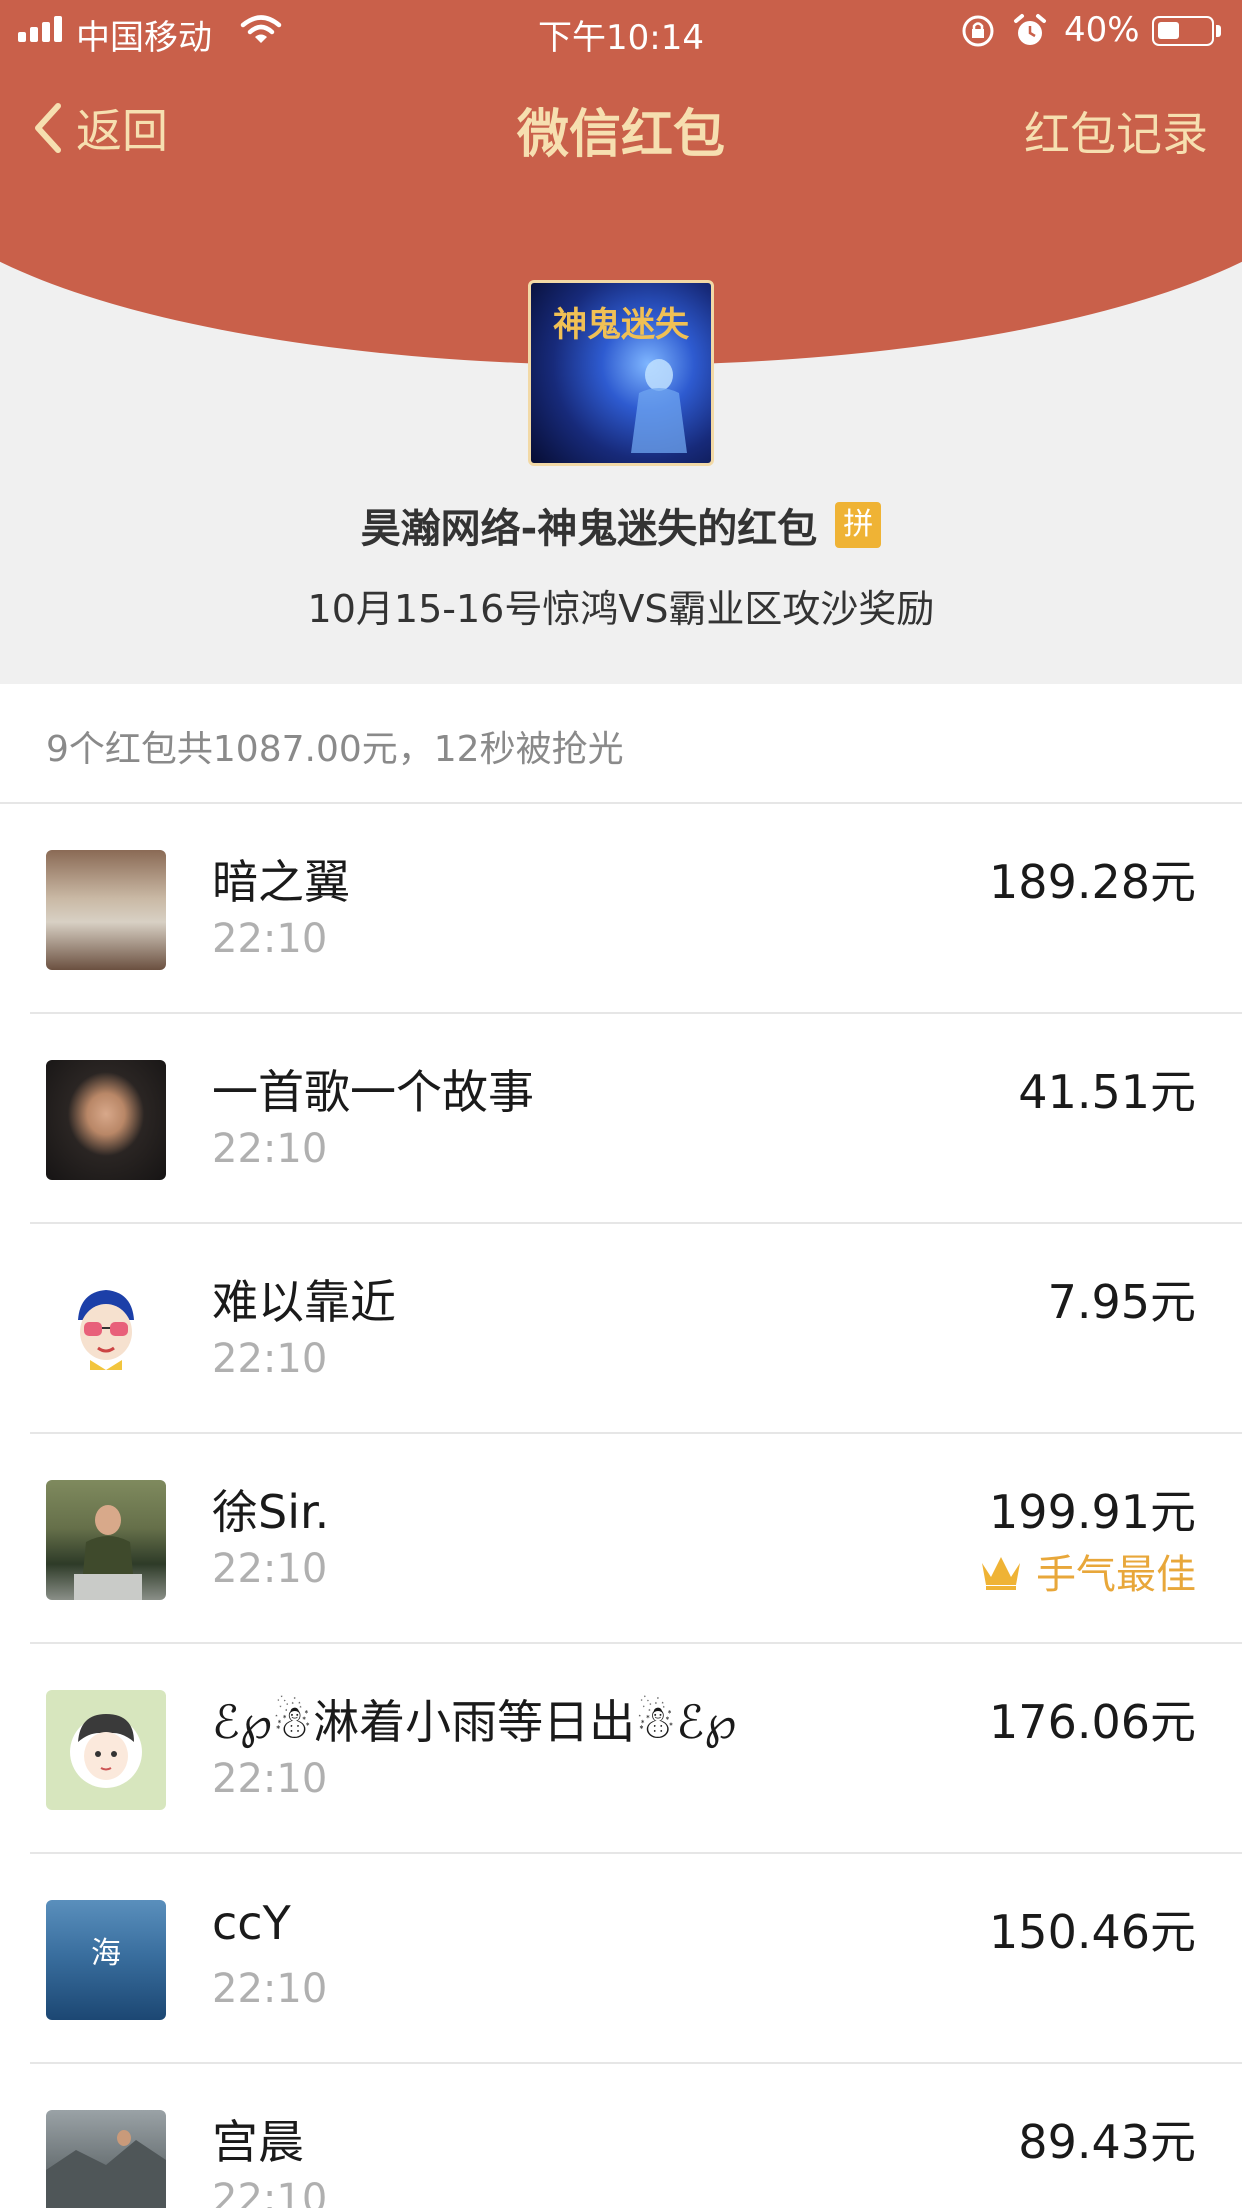 The width and height of the screenshot is (1242, 2208). What do you see at coordinates (335, 749) in the screenshot?
I see `summary-text: 9个红包共1087.00元，12秒被抢光` at bounding box center [335, 749].